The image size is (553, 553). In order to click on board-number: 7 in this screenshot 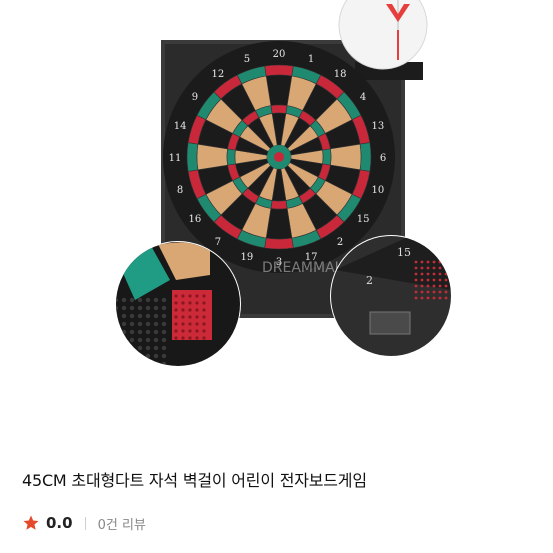, I will do `click(218, 242)`.